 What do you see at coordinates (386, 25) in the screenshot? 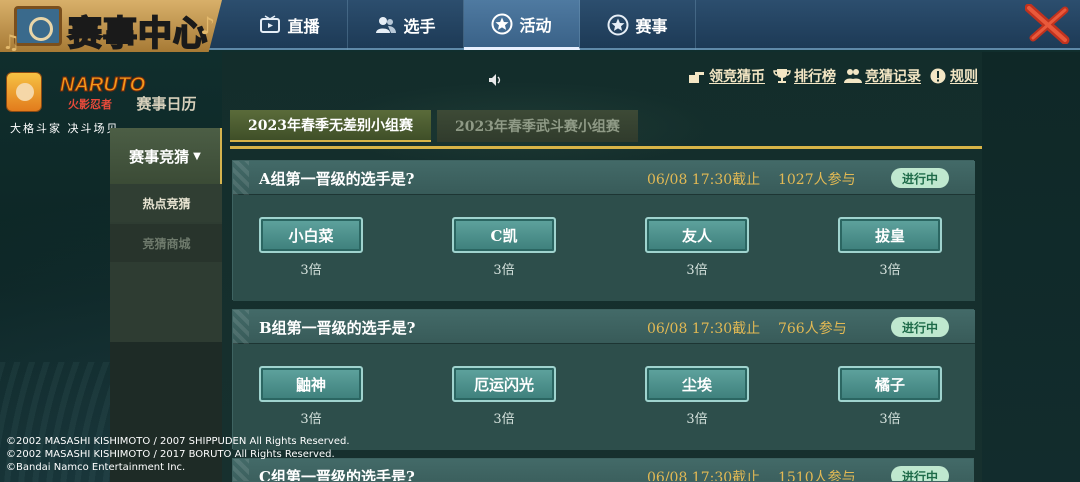
I see `players-icon` at bounding box center [386, 25].